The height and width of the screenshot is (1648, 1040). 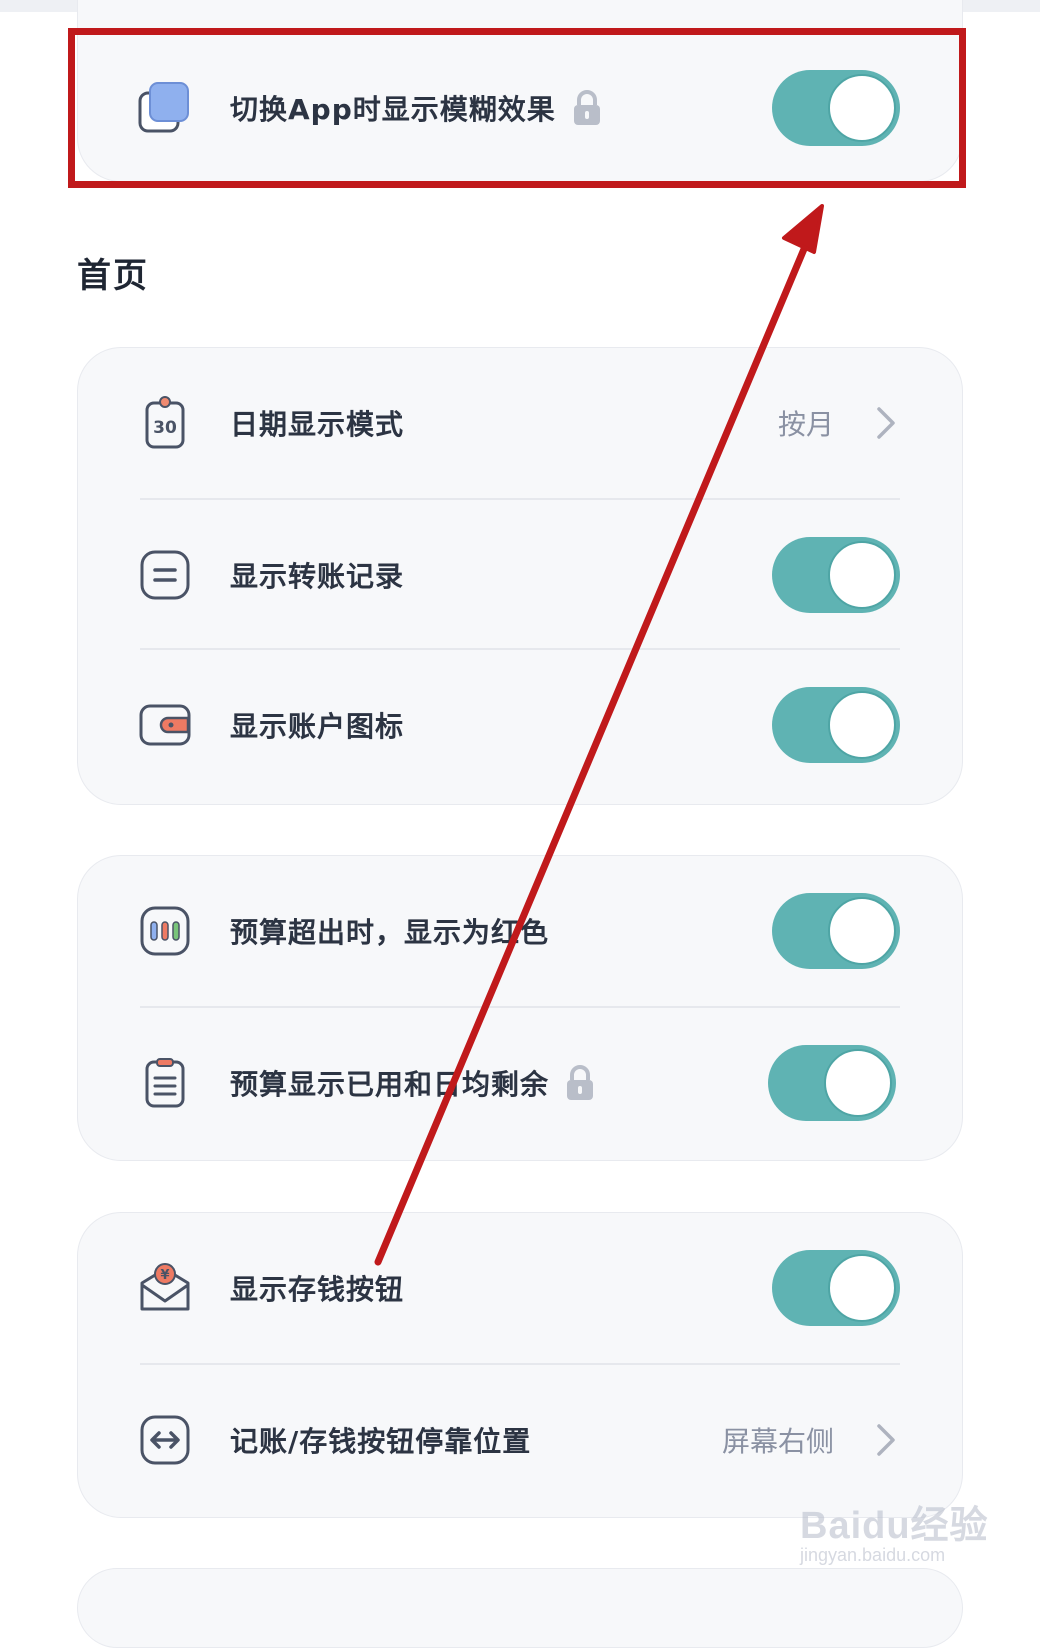 What do you see at coordinates (520, 1288) in the screenshot?
I see `setting-row-show-savings-button: ¥ 显示存钱按钮` at bounding box center [520, 1288].